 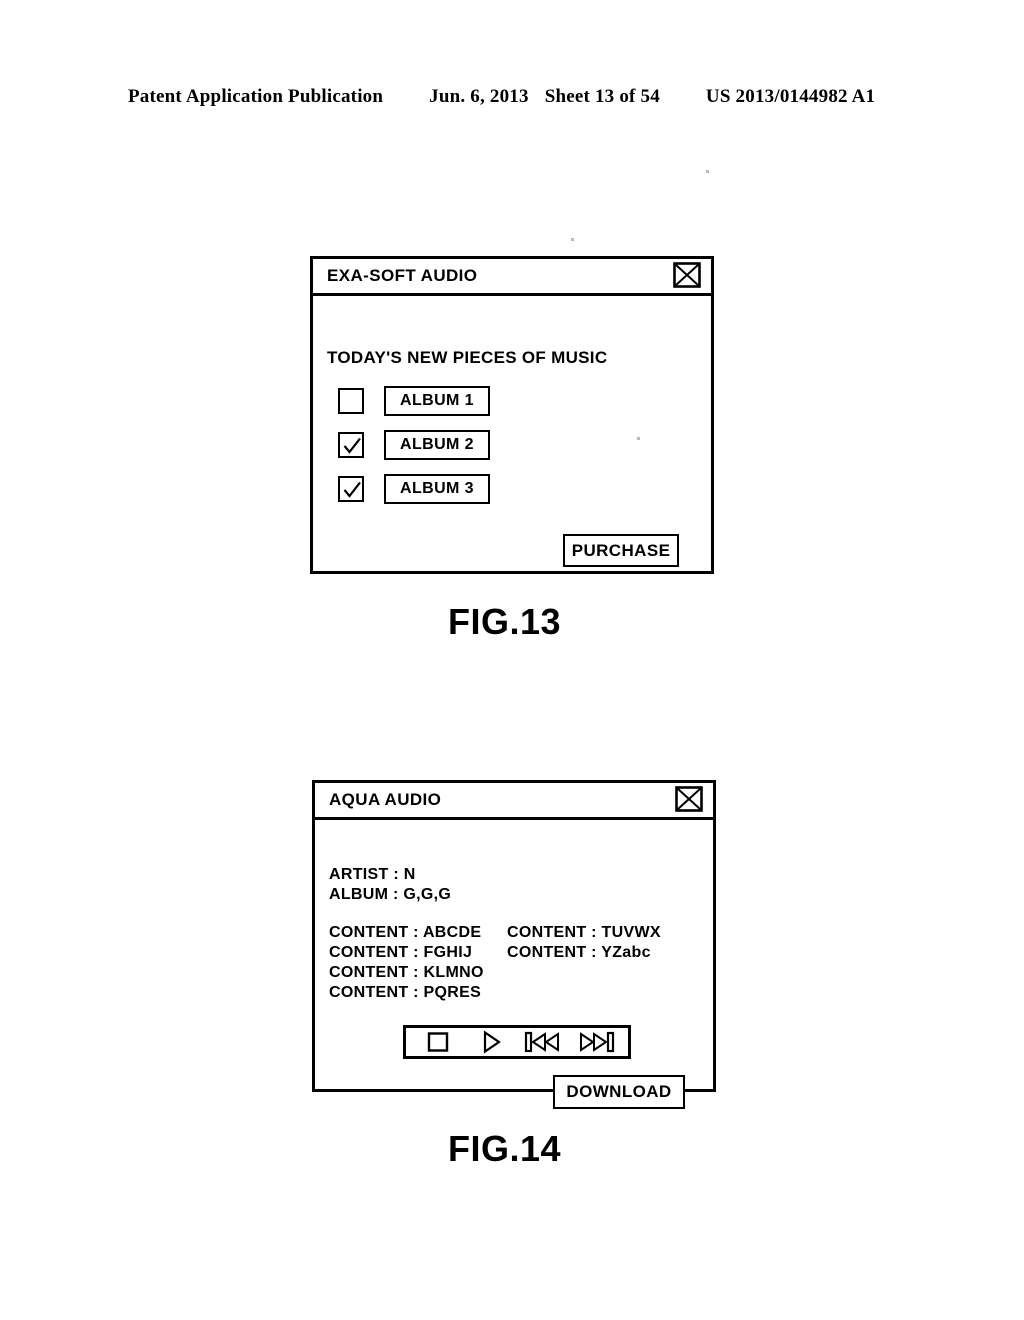 I want to click on publication-label: Patent Application Publication, so click(x=256, y=96).